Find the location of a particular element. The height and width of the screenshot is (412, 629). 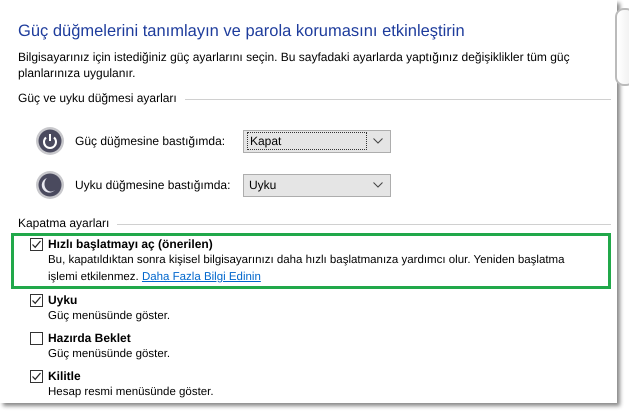

intro-text: Bilgisayarınız için istediğiniz güç ayarlarını seçin. Bu sayfadaki ayarlarda yaptığınız değişiklikler tüm güç planlarınıza uygulanır. is located at coordinates (294, 65).